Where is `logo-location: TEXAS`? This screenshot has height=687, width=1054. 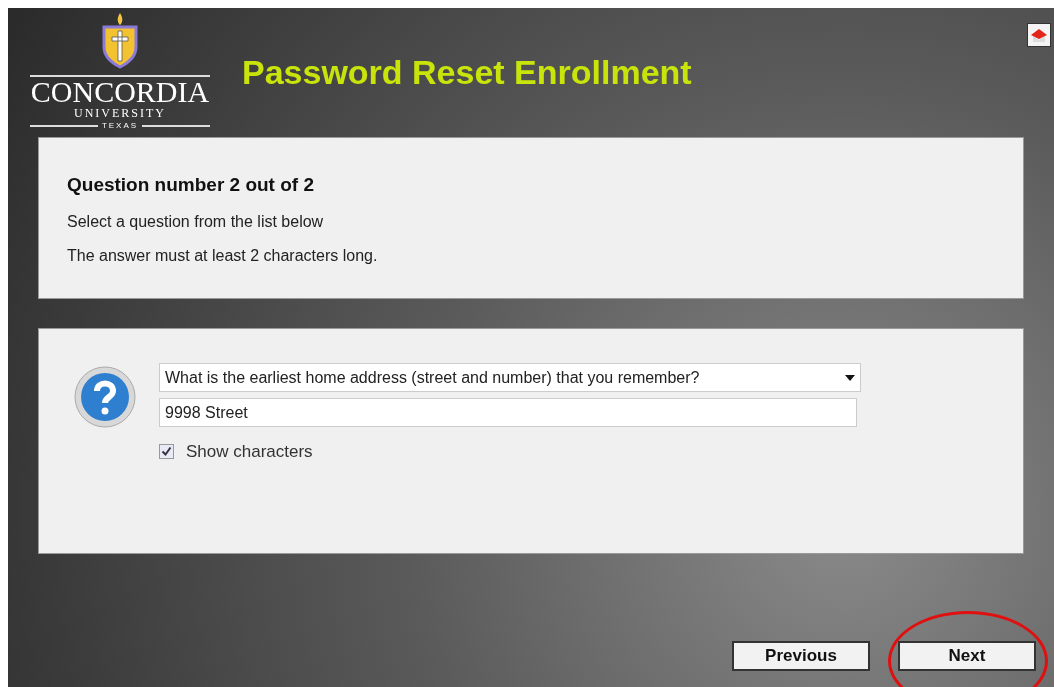
logo-location: TEXAS is located at coordinates (120, 126).